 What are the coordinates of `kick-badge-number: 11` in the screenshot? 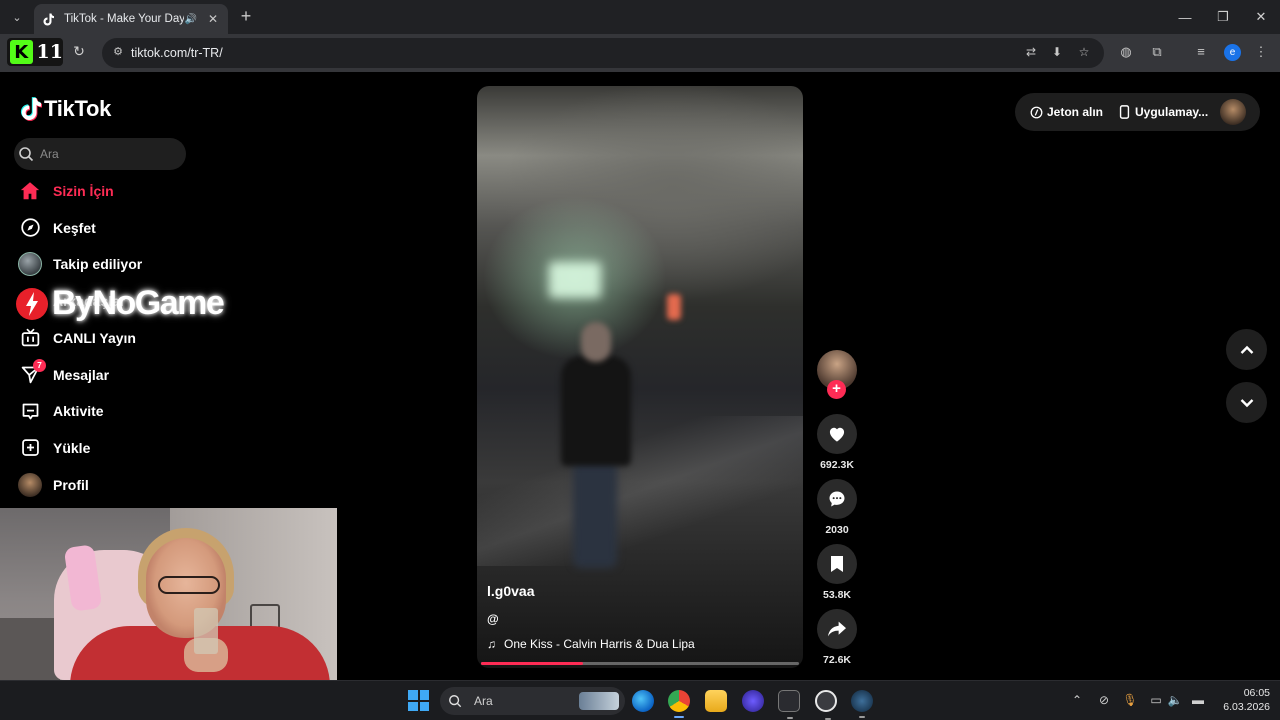 It's located at (49, 52).